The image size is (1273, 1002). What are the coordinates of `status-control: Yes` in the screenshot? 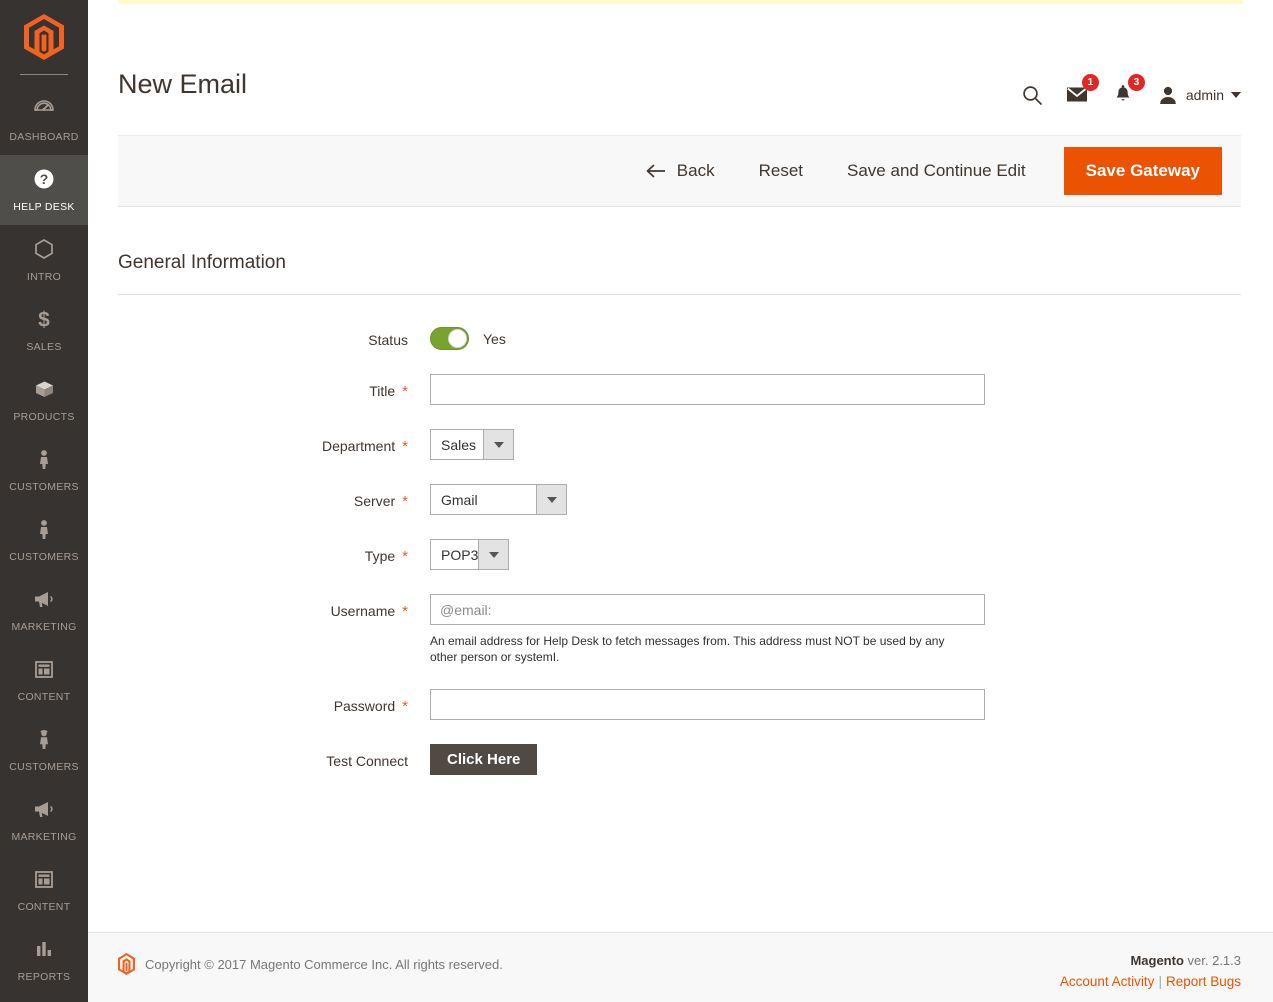 It's located at (457, 336).